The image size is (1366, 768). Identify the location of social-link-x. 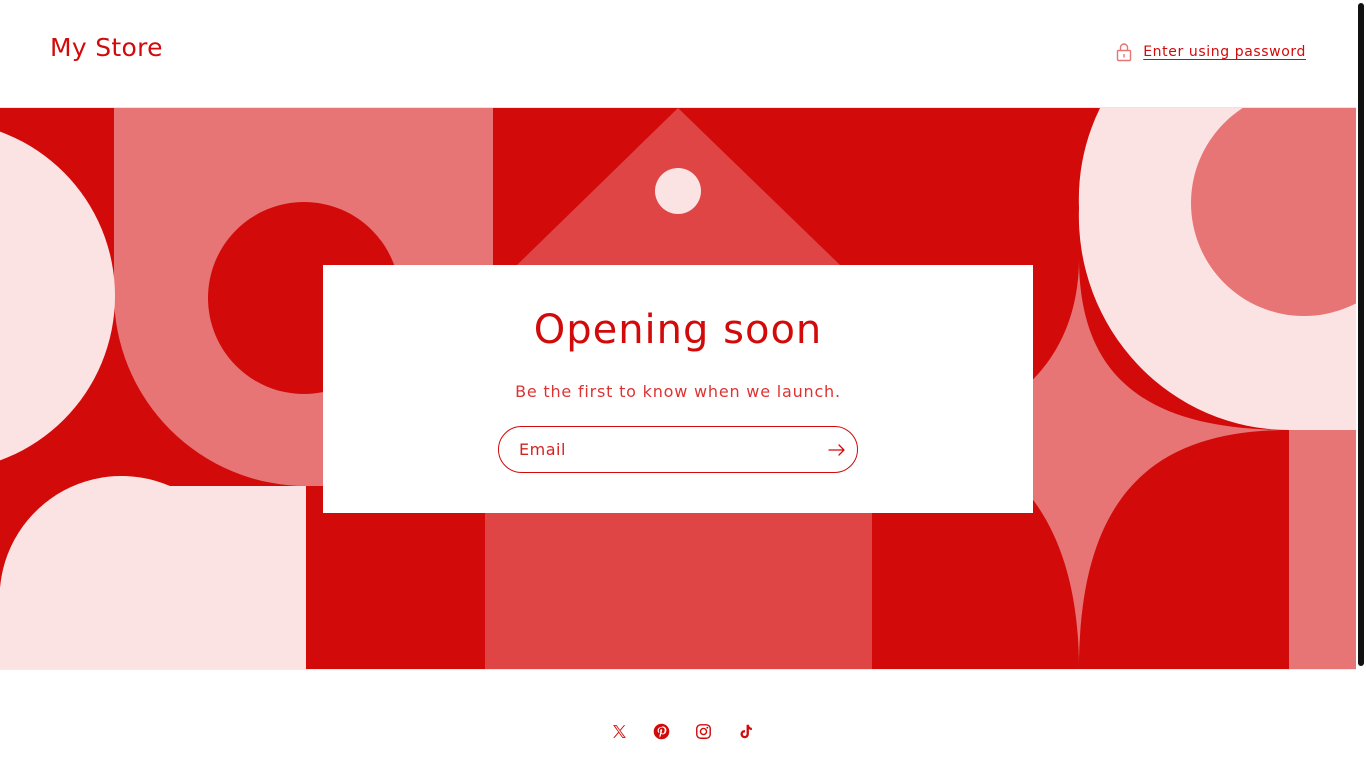
(619, 731).